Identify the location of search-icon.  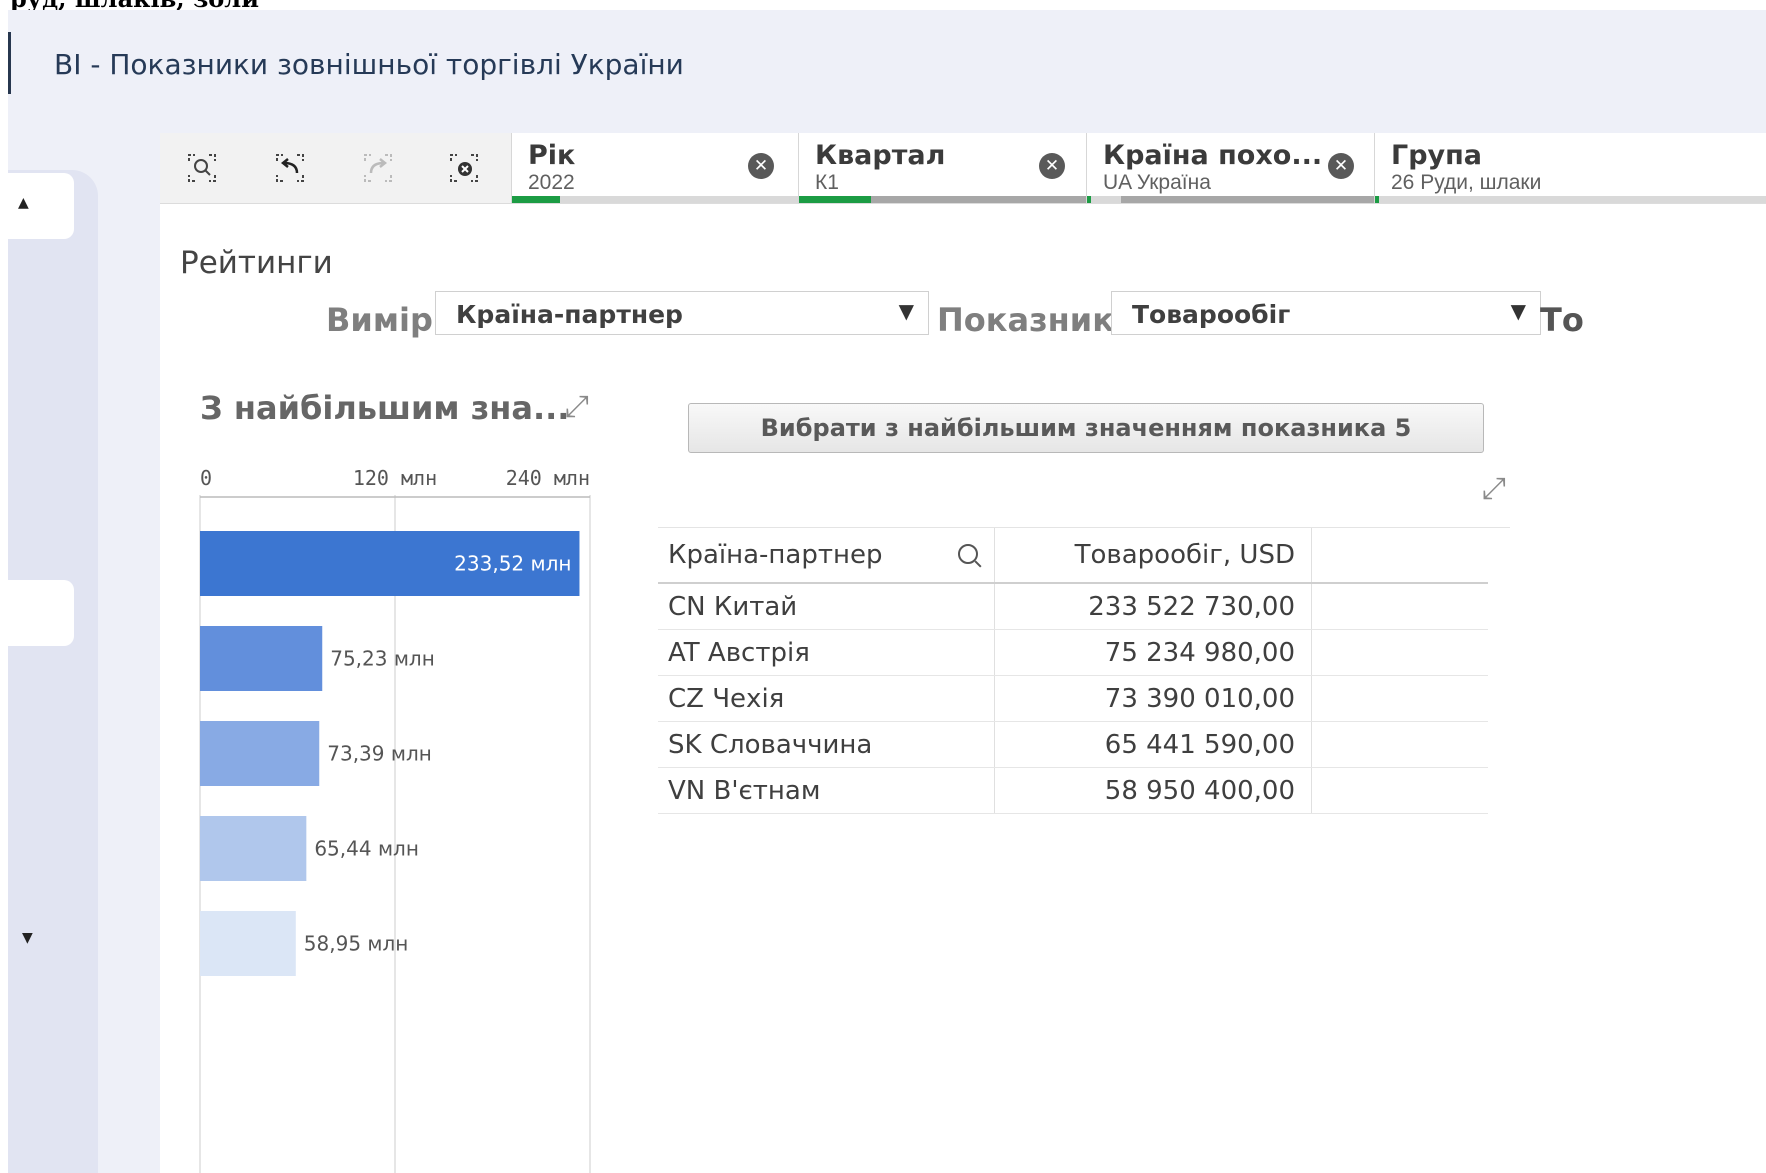
(968, 554).